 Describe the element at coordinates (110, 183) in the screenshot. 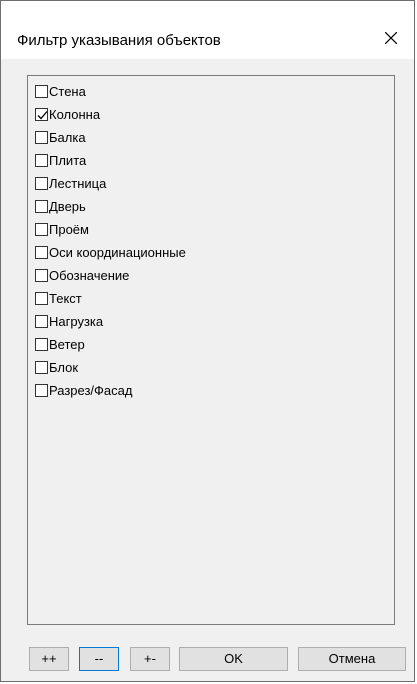

I see `list-item: Лестница` at that location.